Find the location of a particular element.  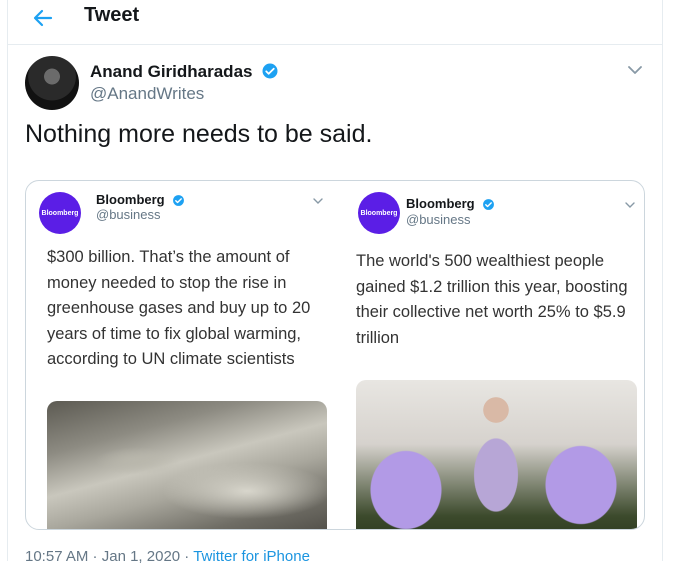

page-title: Tweet is located at coordinates (112, 15).